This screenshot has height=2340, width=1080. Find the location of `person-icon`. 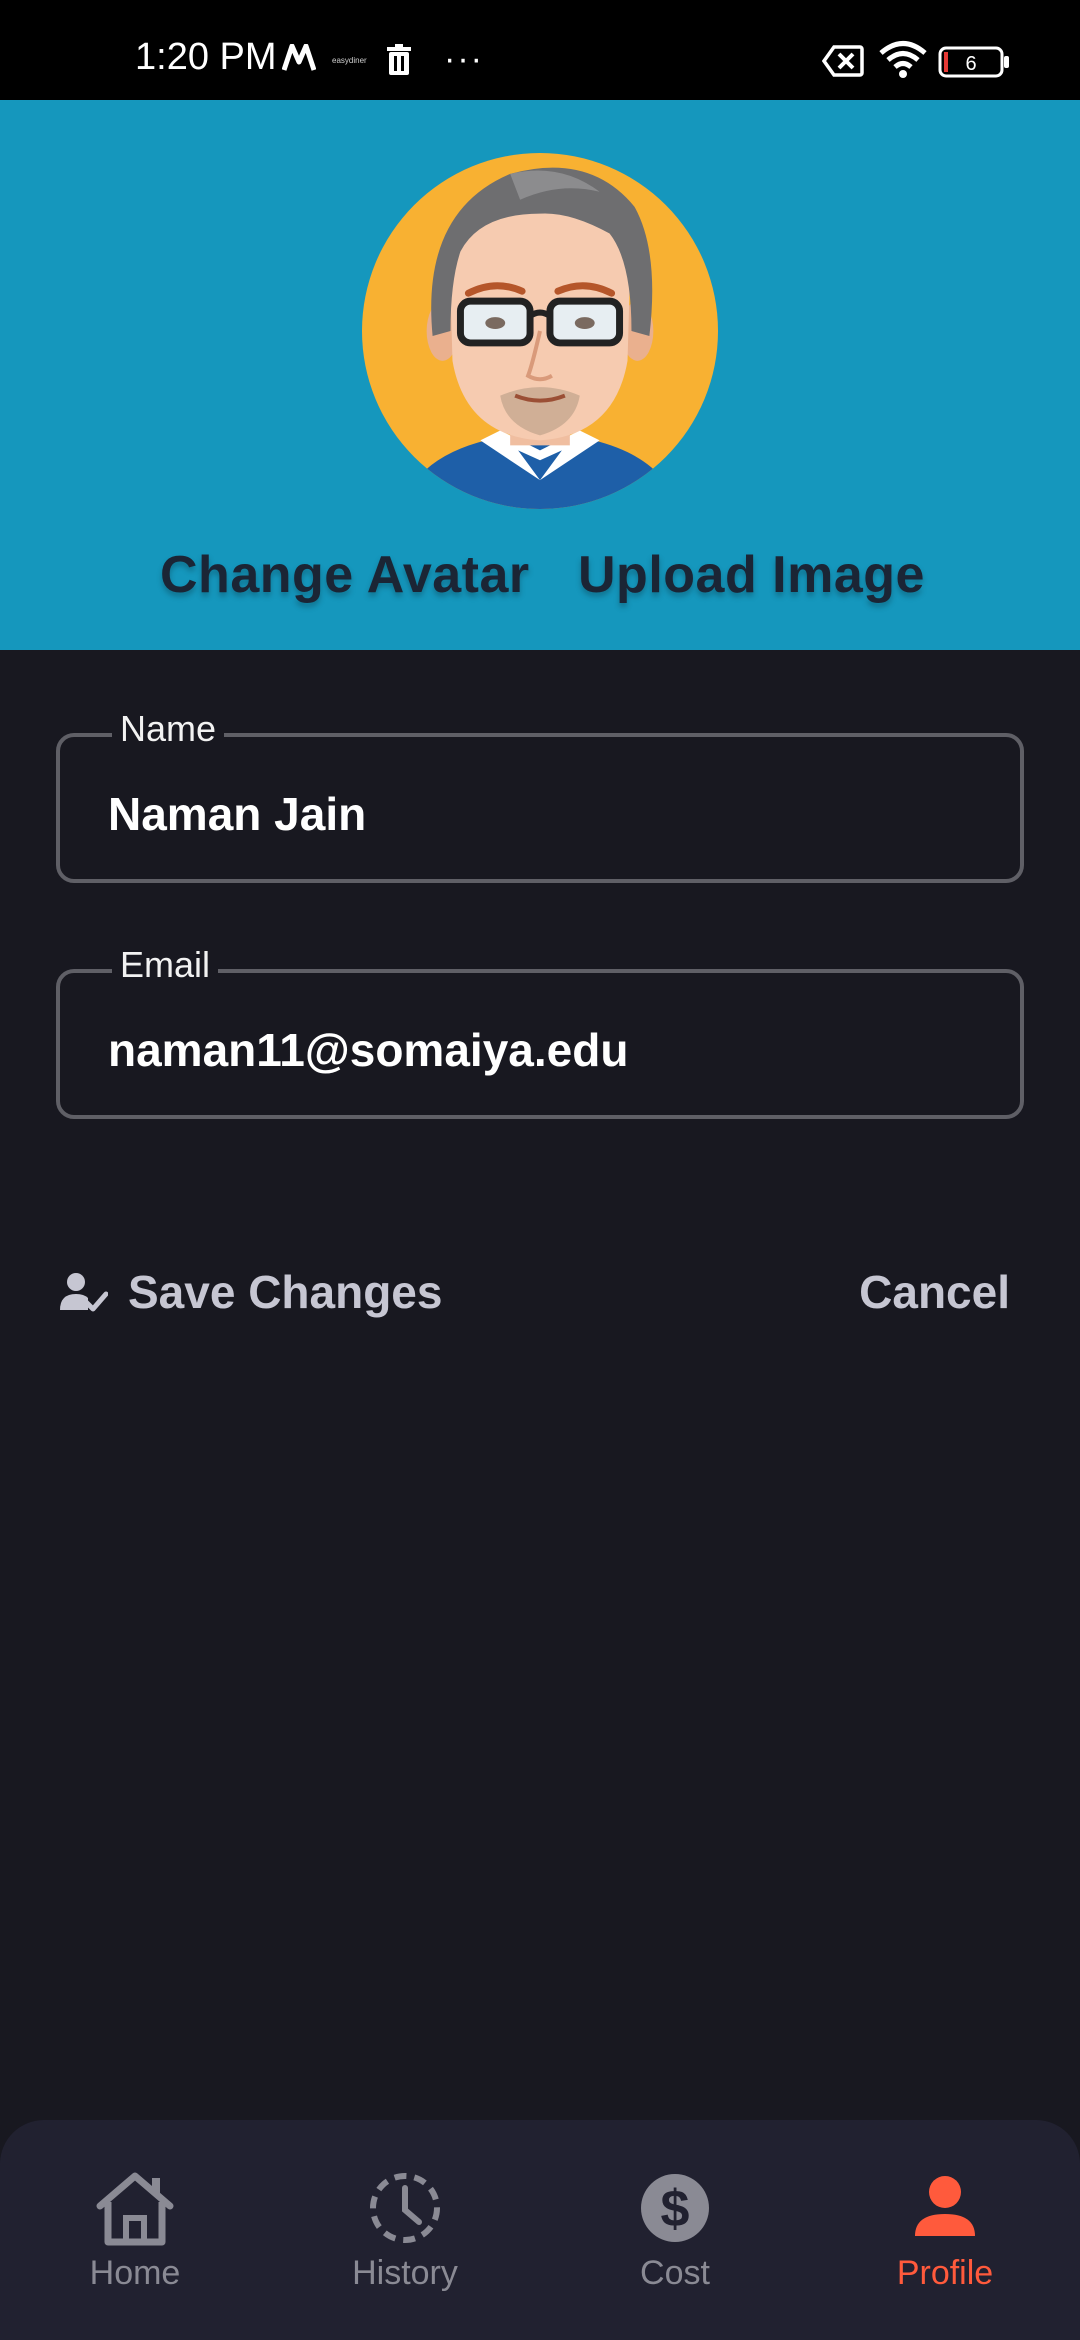

person-icon is located at coordinates (945, 2206).